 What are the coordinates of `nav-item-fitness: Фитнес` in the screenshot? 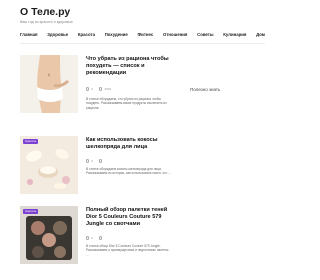 It's located at (146, 34).